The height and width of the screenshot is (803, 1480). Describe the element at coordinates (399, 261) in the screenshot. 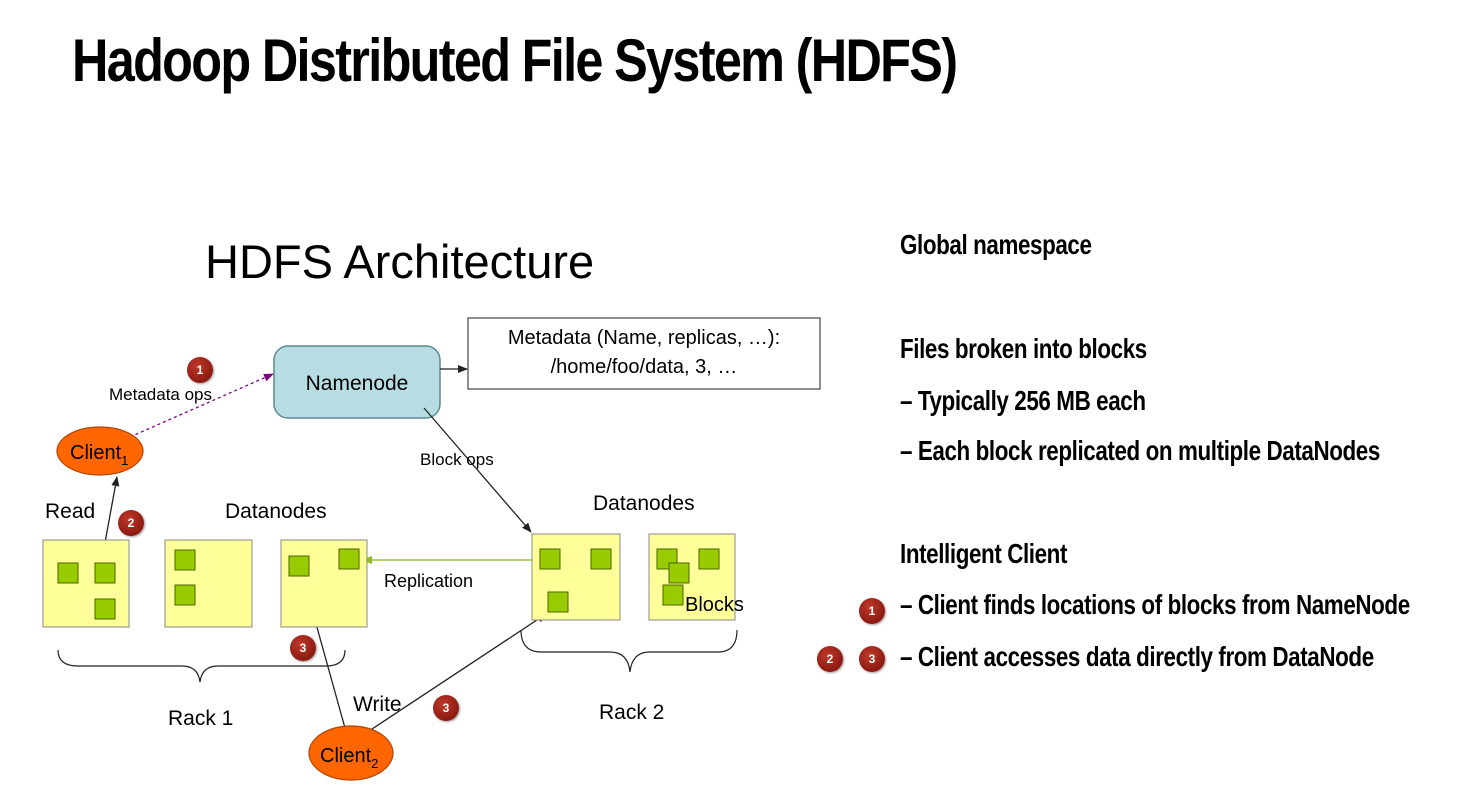

I see `diagram-title: HDFS Architecture` at that location.